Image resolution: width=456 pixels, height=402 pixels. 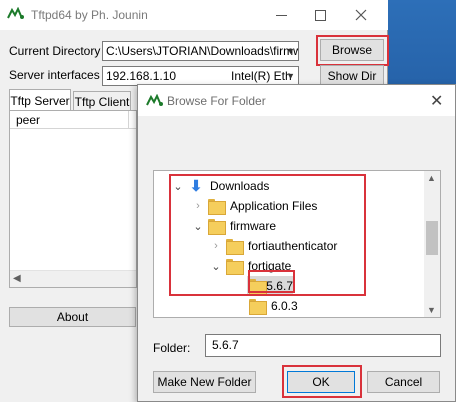 What do you see at coordinates (403, 382) in the screenshot?
I see `cancel-button: Cancel` at bounding box center [403, 382].